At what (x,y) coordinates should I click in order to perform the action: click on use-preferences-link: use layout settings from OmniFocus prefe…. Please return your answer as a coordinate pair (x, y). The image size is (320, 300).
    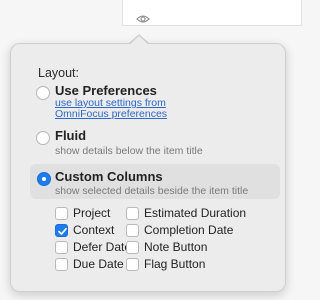
    Looking at the image, I should click on (130, 109).